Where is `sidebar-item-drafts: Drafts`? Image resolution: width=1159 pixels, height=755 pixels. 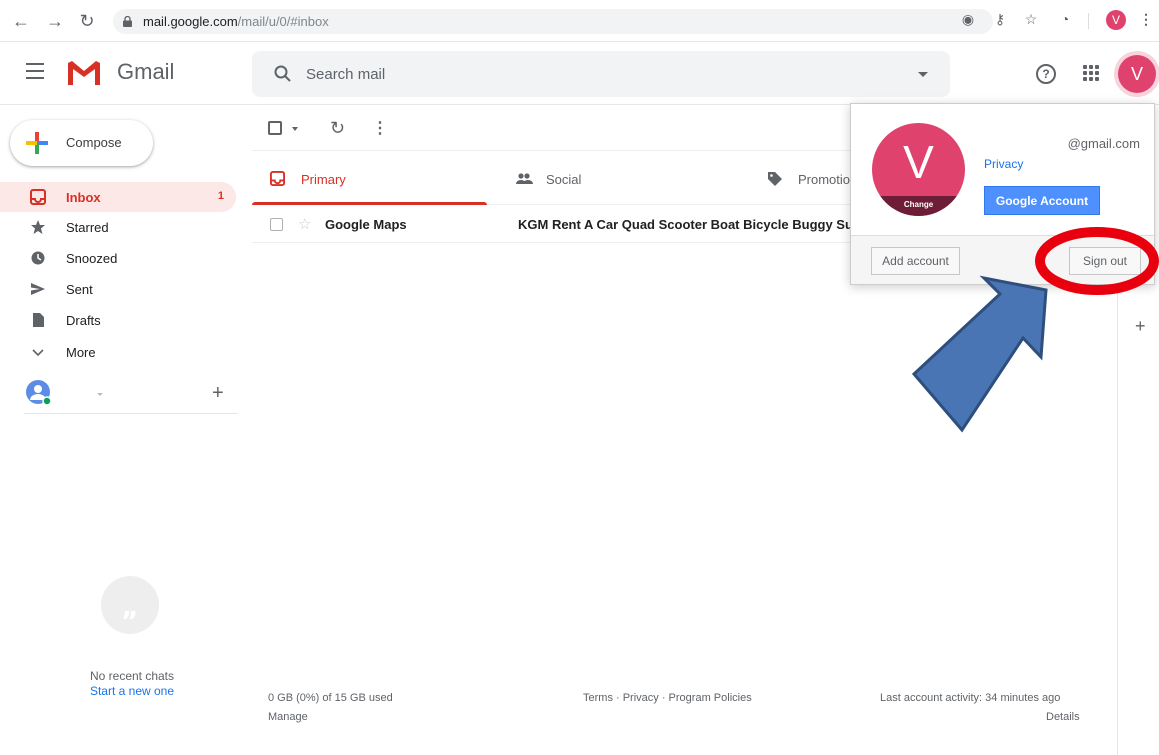
sidebar-item-drafts: Drafts is located at coordinates (118, 320).